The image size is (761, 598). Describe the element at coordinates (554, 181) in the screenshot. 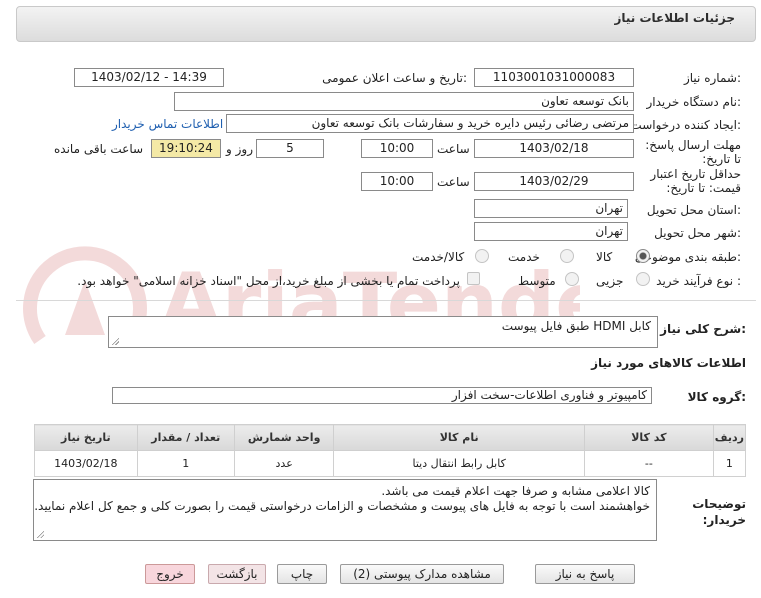

I see `price-validity-date: 1403/02/29` at that location.